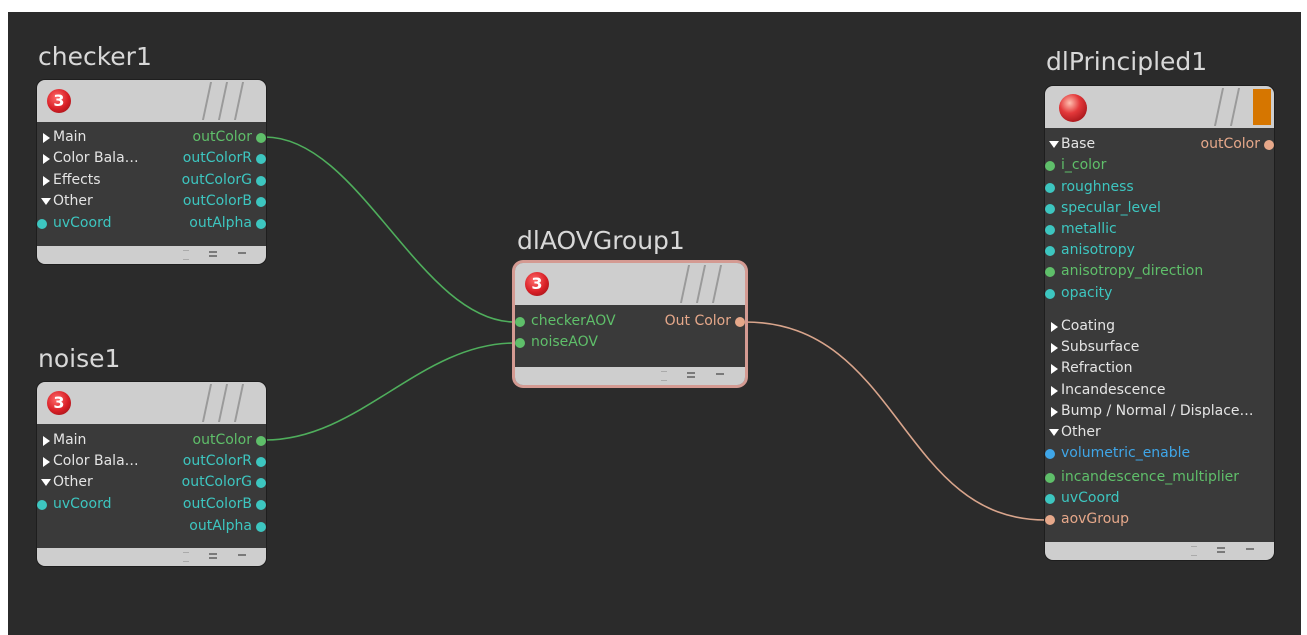 The height and width of the screenshot is (635, 1307). I want to click on input-port-label: roughness, so click(1097, 187).